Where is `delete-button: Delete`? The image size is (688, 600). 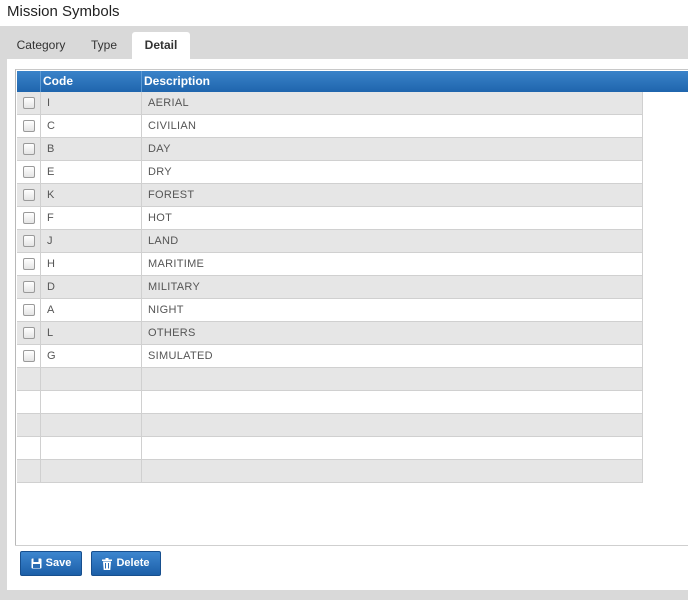 delete-button: Delete is located at coordinates (126, 563).